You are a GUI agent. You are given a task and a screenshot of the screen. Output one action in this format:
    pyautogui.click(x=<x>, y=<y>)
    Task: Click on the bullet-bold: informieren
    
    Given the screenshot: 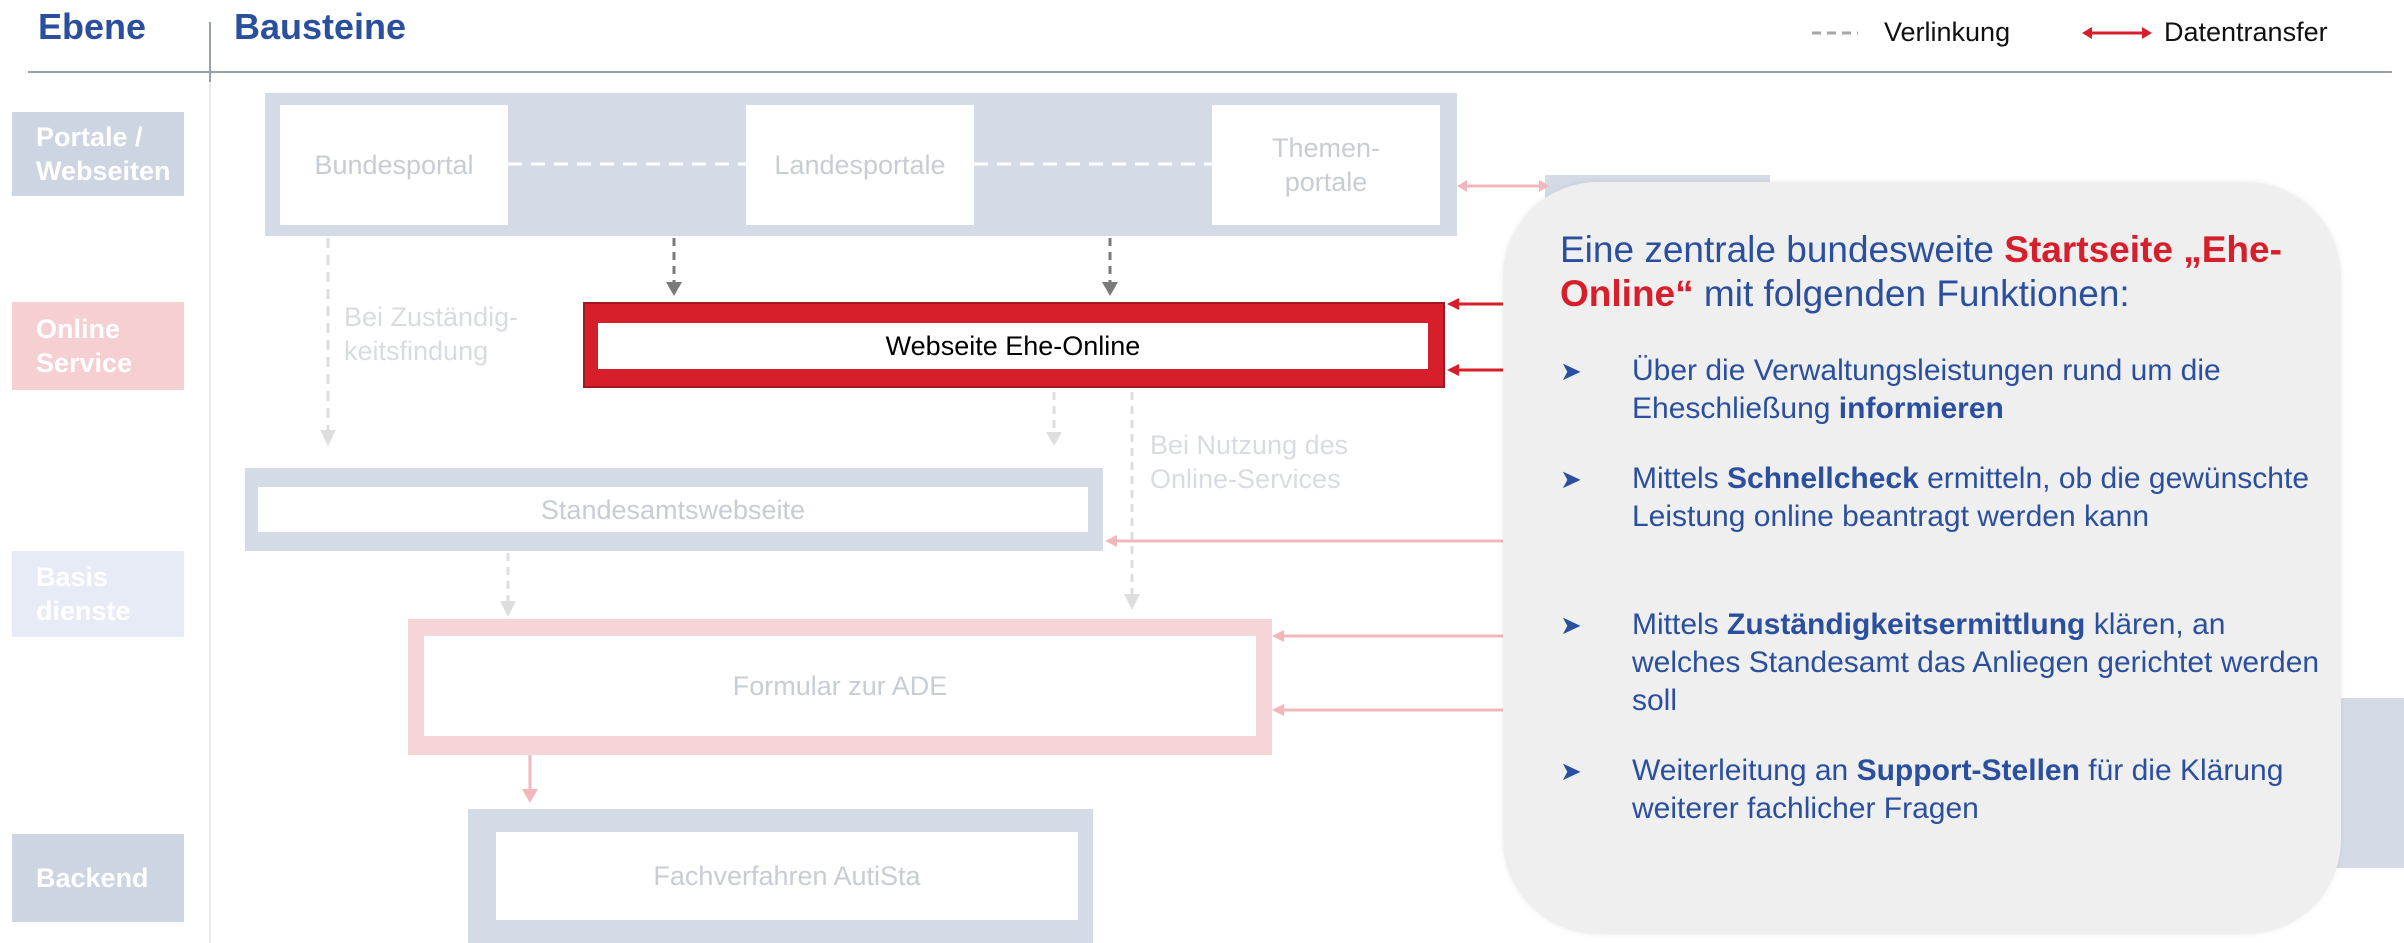 What is the action you would take?
    pyautogui.click(x=1921, y=408)
    